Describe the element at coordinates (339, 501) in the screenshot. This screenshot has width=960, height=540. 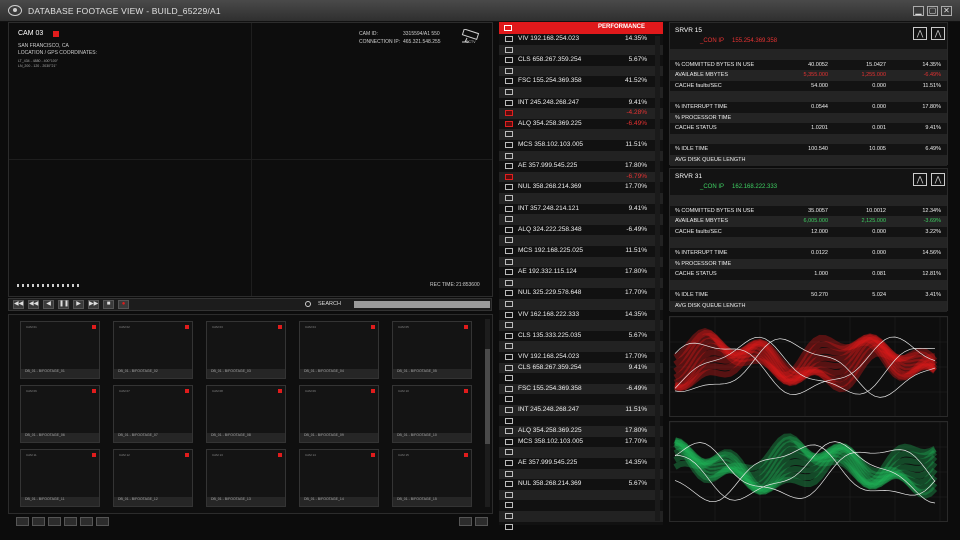
I see `thumb-label: DB_01 - B/FOOTAGE_14` at that location.